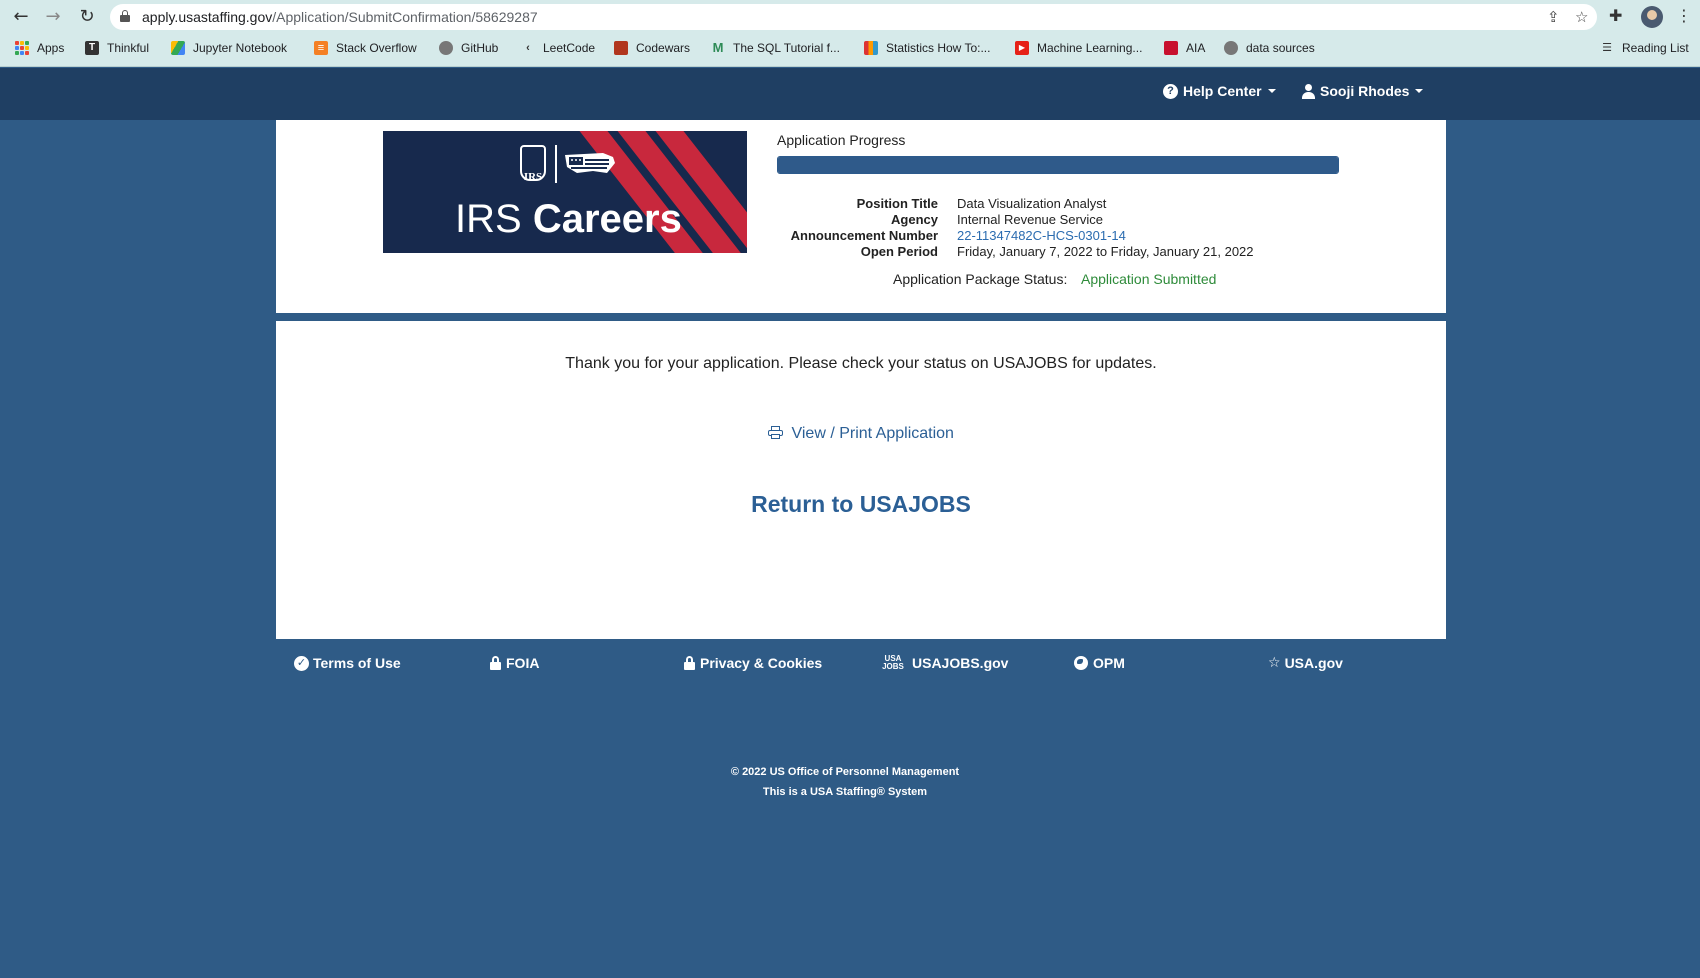  Describe the element at coordinates (1081, 663) in the screenshot. I see `globe-icon` at that location.